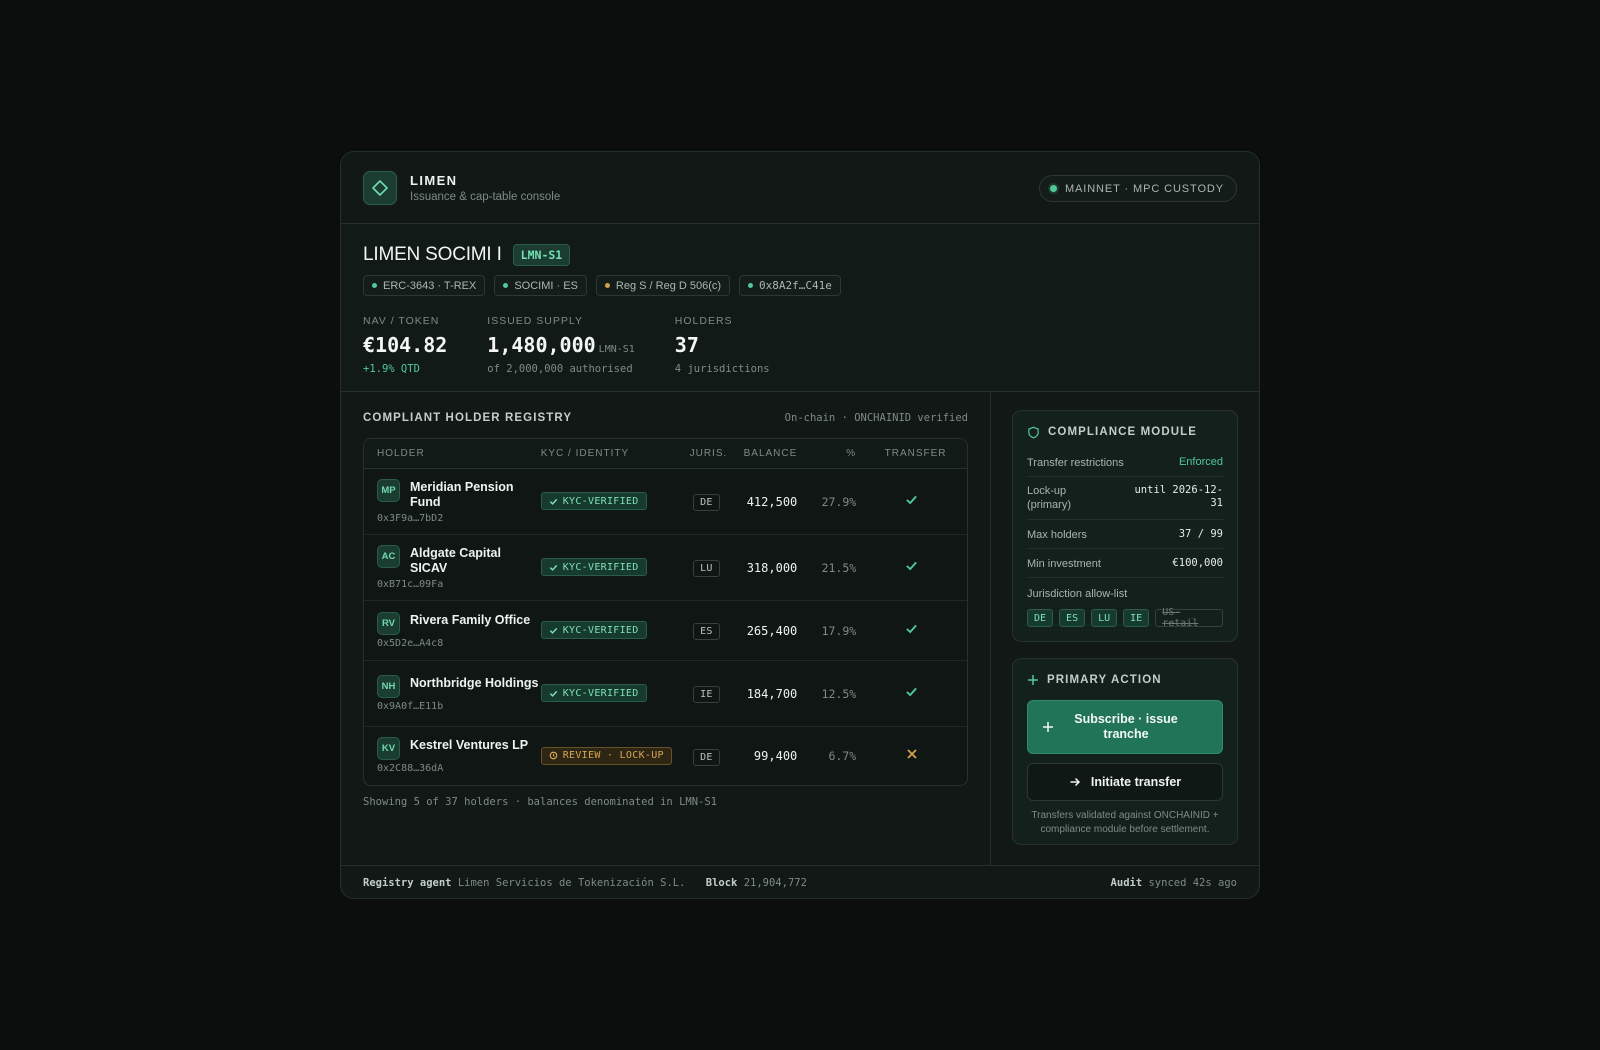 This screenshot has width=1600, height=1050. What do you see at coordinates (764, 453) in the screenshot?
I see `col-balance: BALANCE` at bounding box center [764, 453].